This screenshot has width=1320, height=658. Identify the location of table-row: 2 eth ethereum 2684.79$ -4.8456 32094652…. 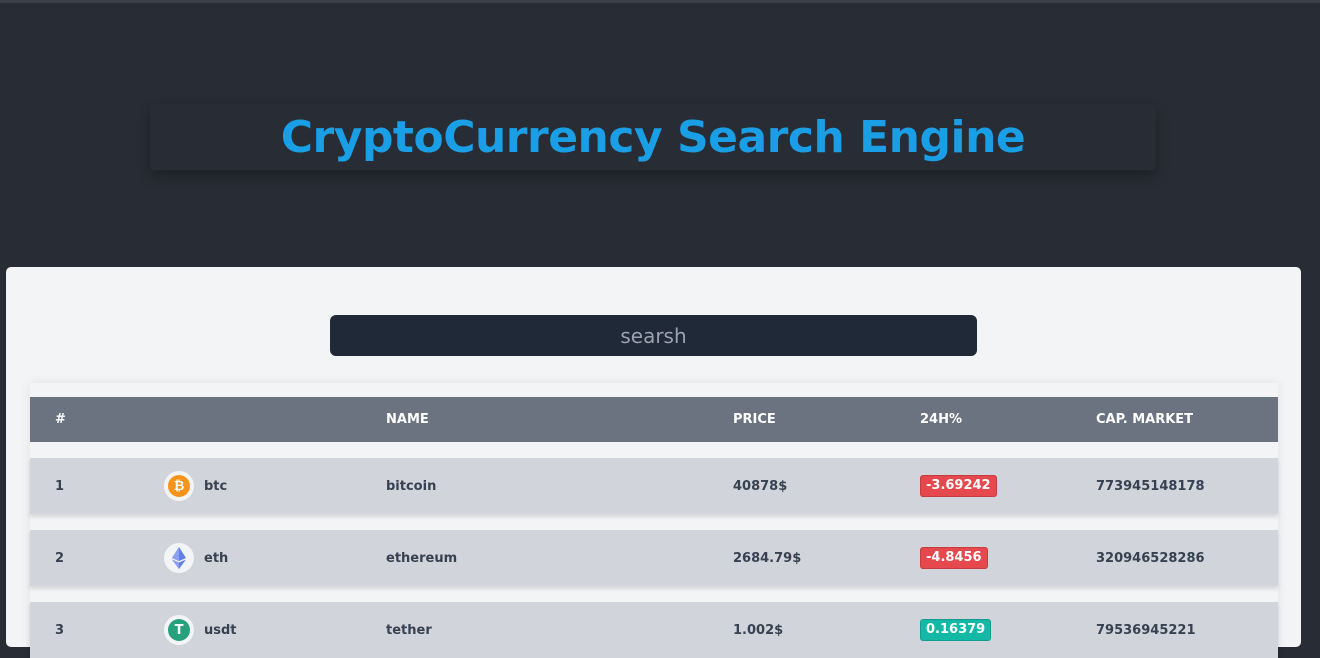
(654, 558).